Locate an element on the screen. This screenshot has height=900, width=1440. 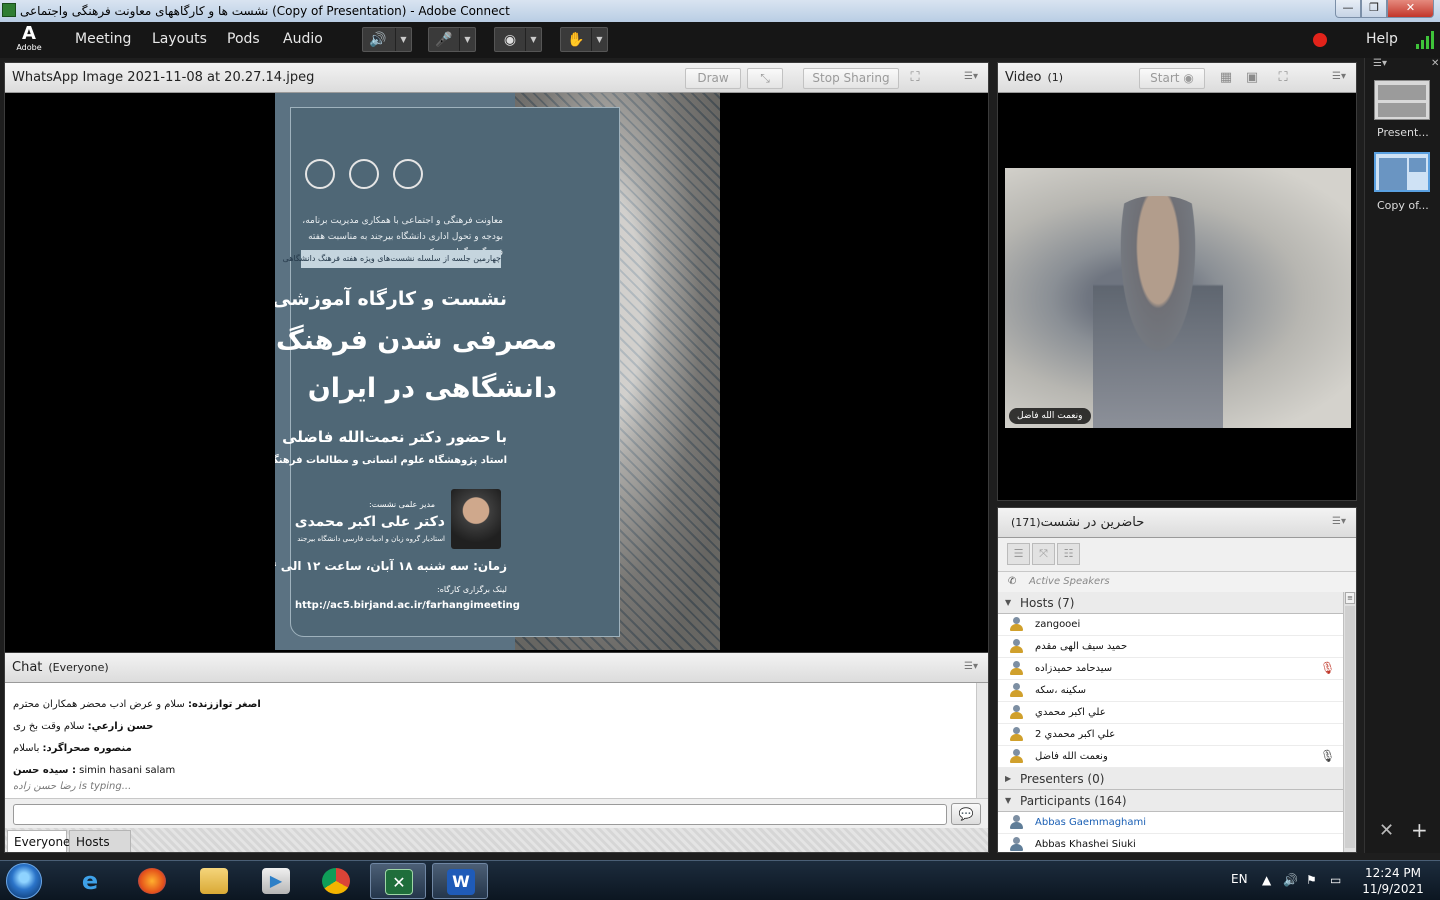
webcam-icon: ◉ is located at coordinates (510, 40).